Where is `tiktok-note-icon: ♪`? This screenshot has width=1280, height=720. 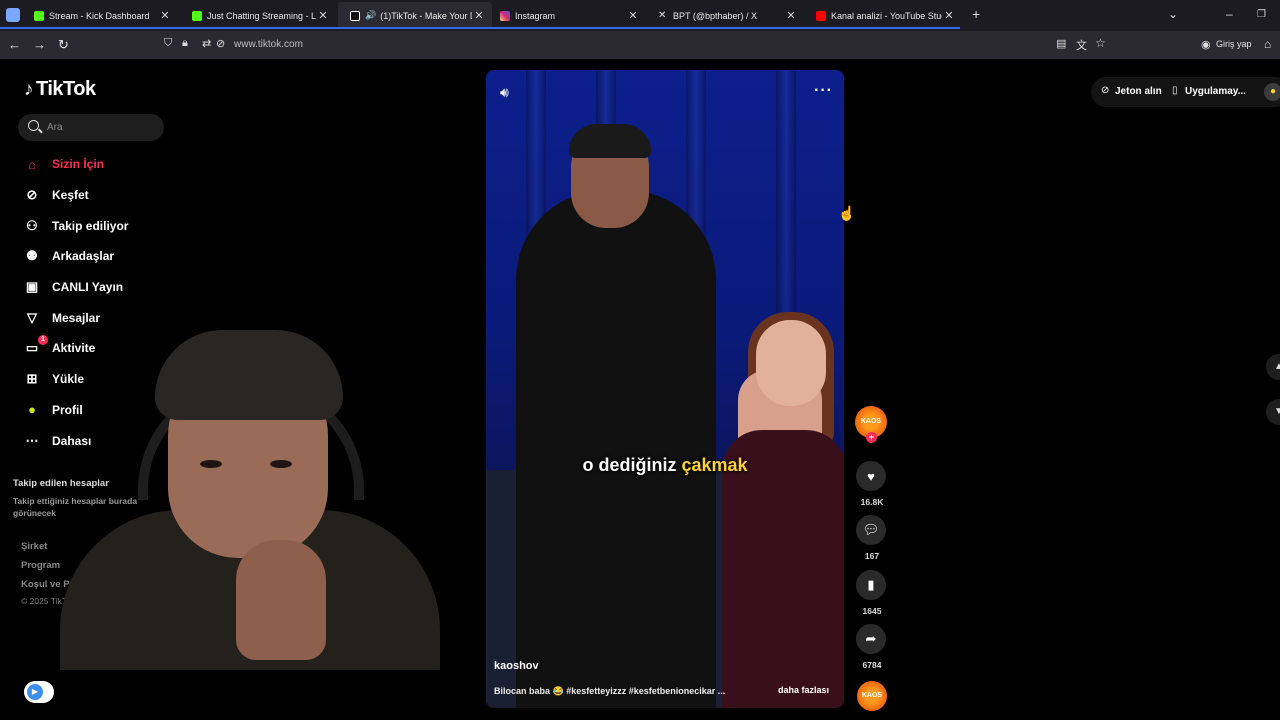 tiktok-note-icon: ♪ is located at coordinates (29, 89).